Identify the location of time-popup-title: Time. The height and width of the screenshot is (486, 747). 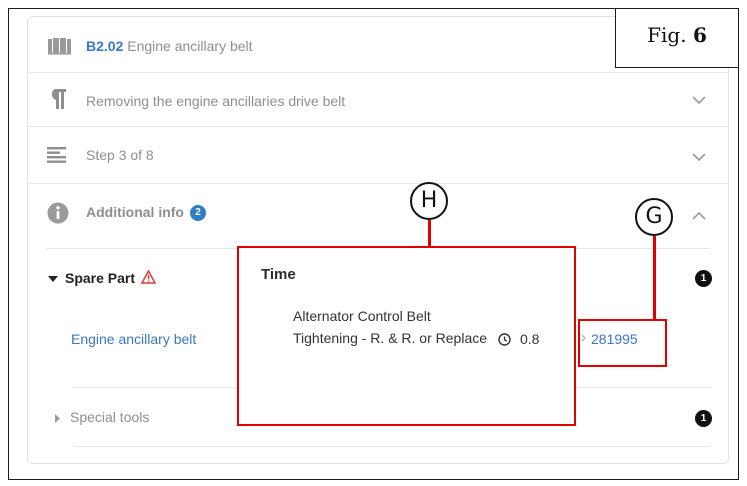
(278, 274).